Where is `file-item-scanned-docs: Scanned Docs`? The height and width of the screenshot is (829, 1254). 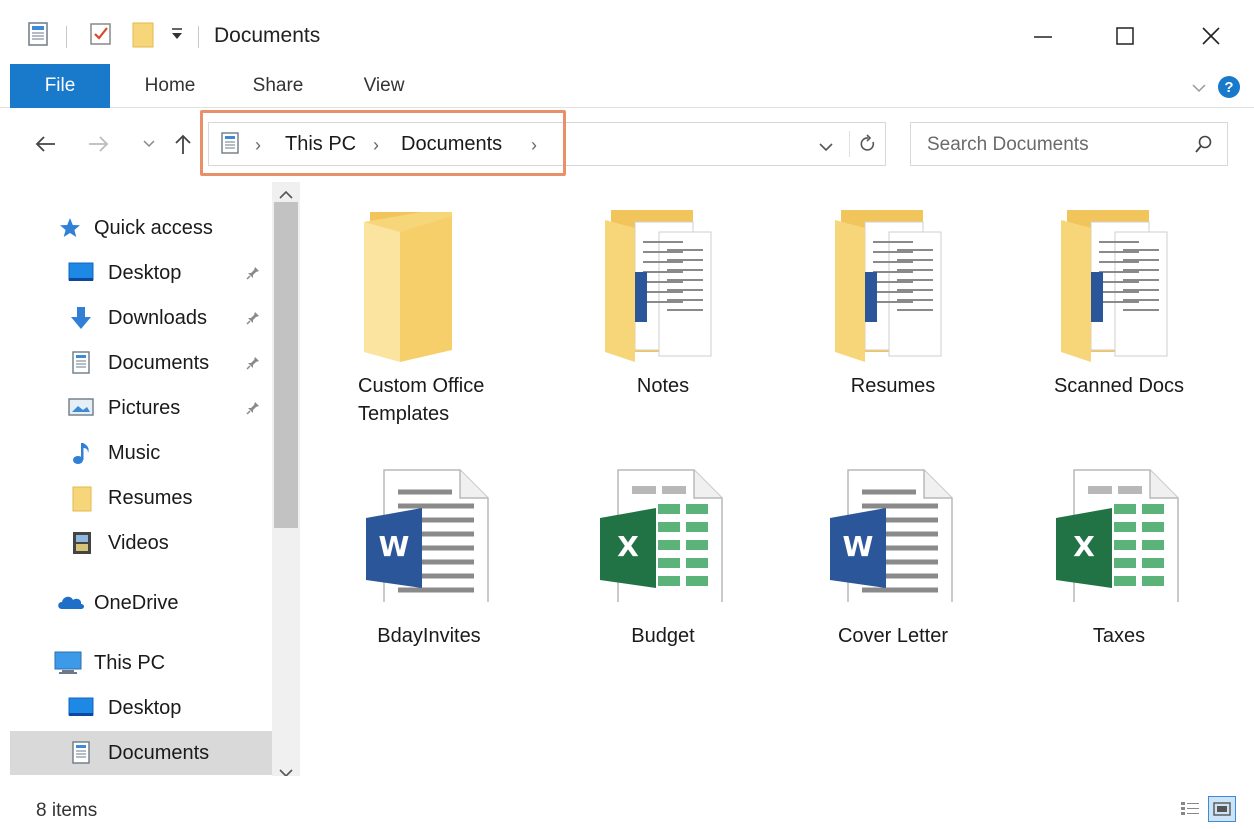 file-item-scanned-docs: Scanned Docs is located at coordinates (1119, 302).